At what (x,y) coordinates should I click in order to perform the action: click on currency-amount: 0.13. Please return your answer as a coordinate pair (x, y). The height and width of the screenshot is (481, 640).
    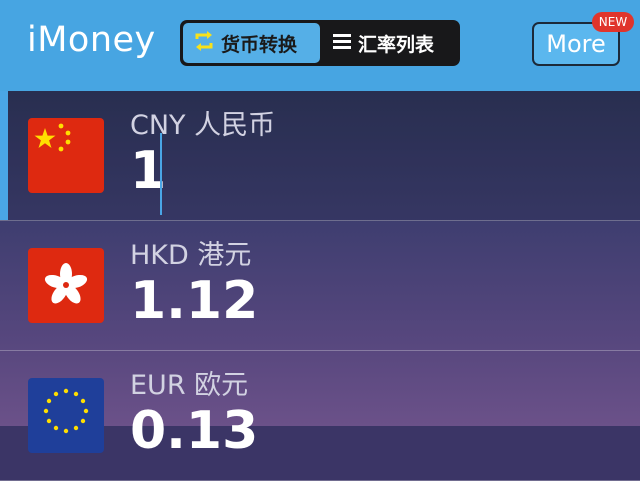
    Looking at the image, I should click on (194, 431).